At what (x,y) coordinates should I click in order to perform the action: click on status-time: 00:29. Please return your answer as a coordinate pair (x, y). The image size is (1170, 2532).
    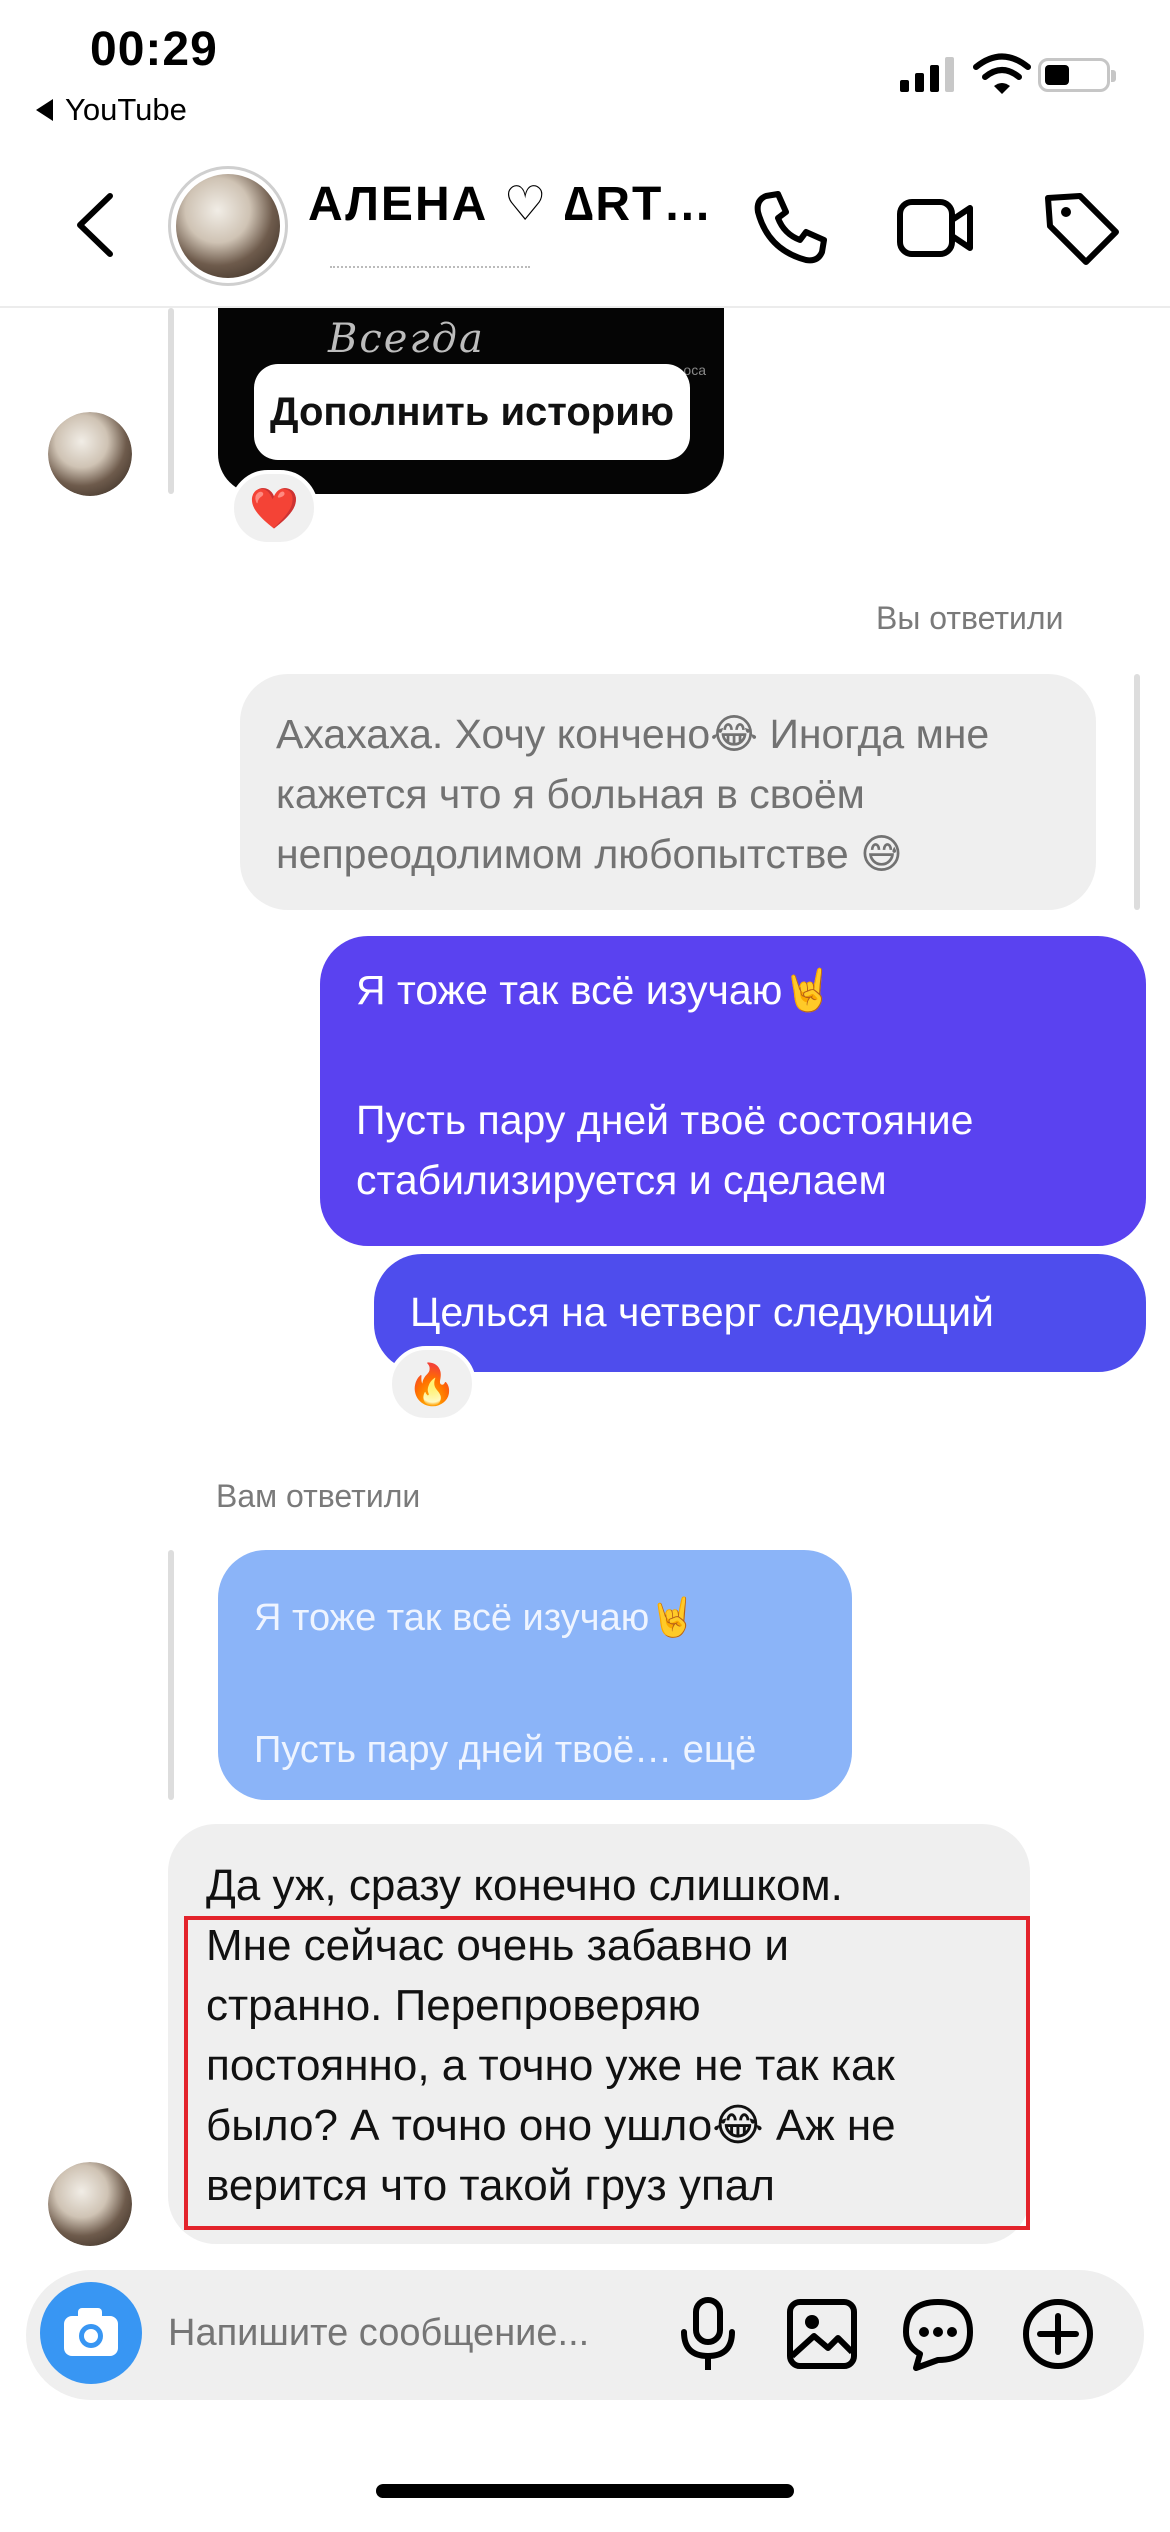
    Looking at the image, I should click on (154, 49).